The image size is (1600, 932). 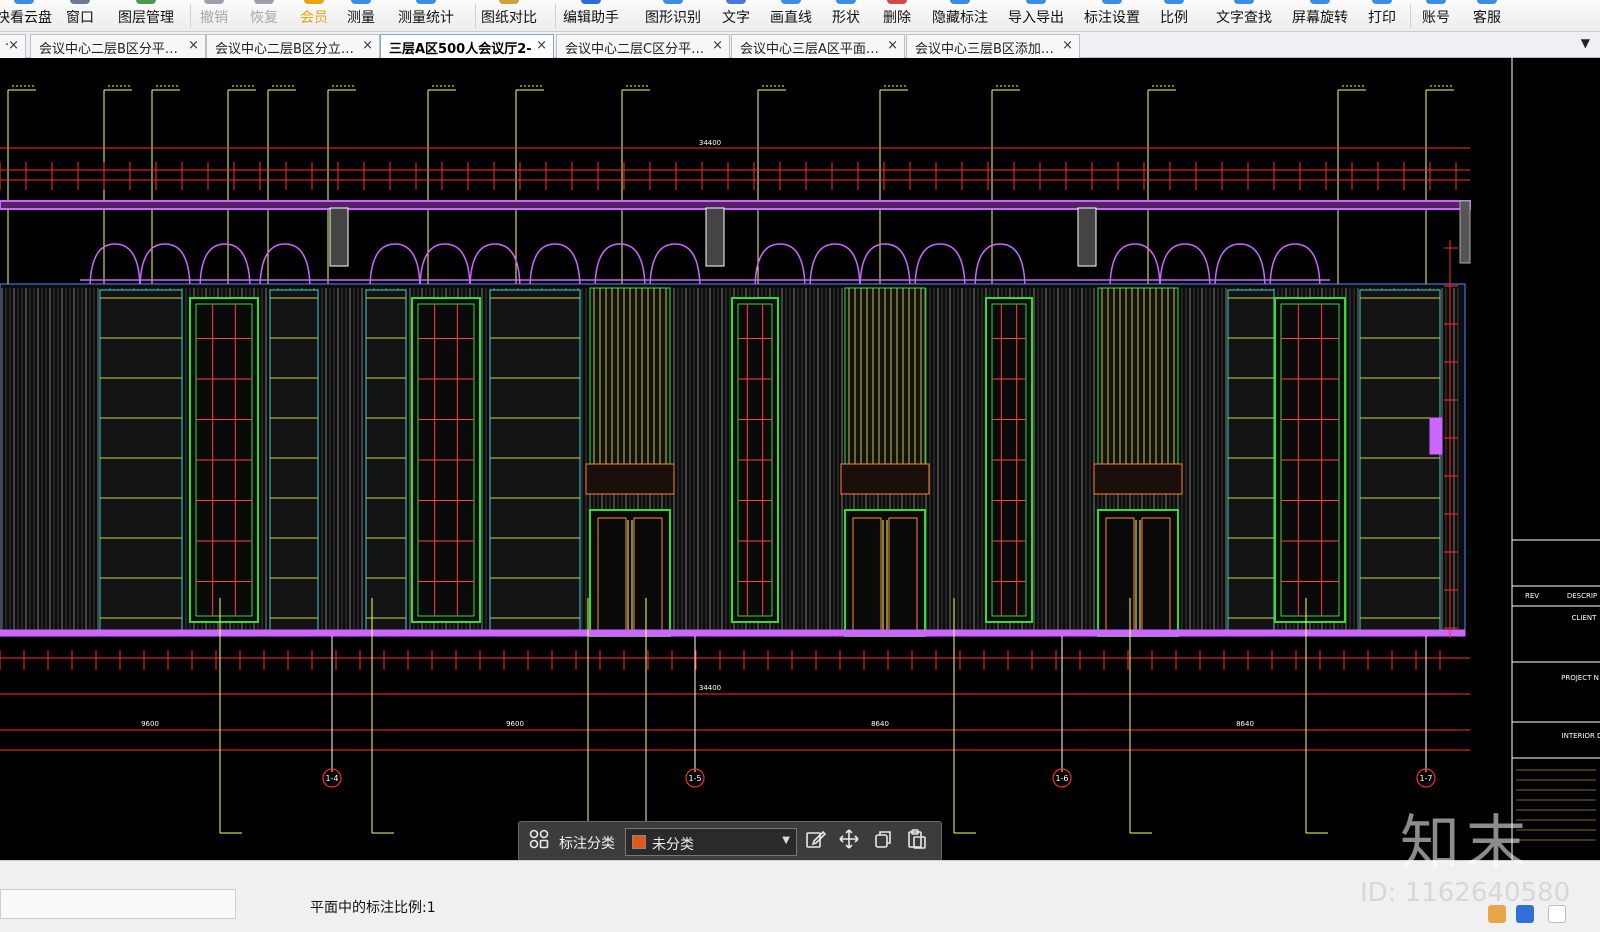 I want to click on toolbar-button-0: 快看云盘, so click(x=26, y=16).